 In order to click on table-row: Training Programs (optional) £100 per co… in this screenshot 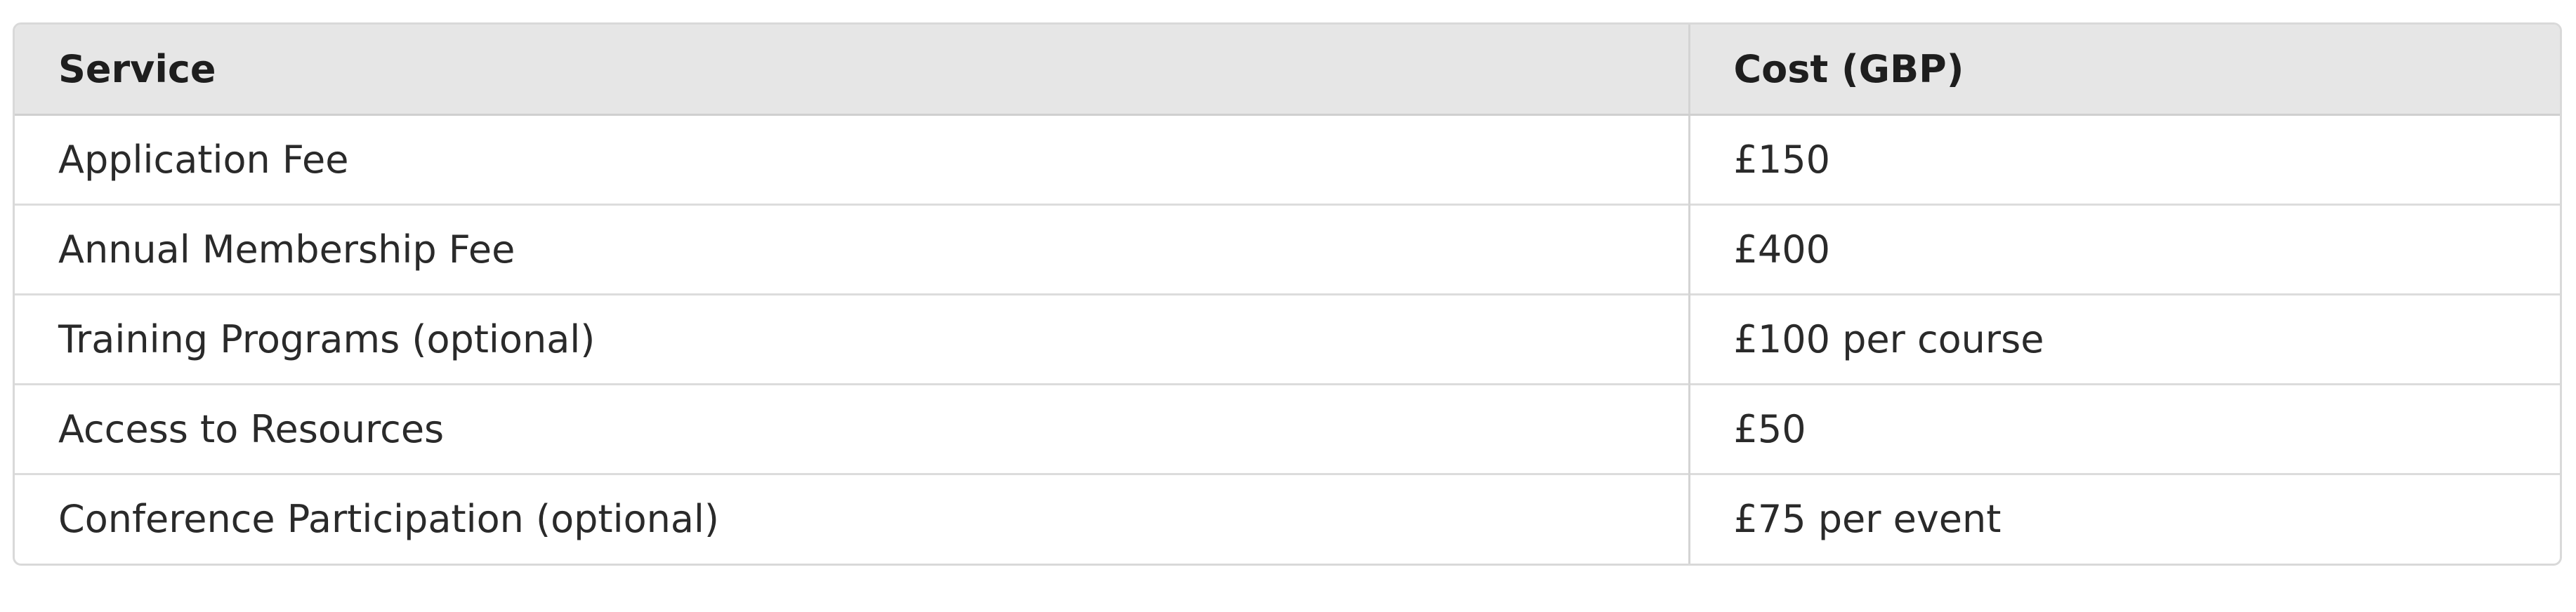, I will do `click(1287, 338)`.